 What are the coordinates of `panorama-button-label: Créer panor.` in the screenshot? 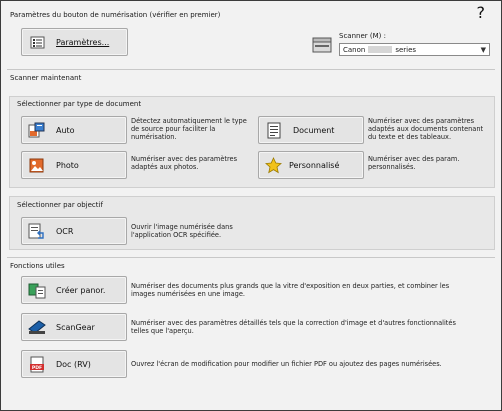 It's located at (81, 290).